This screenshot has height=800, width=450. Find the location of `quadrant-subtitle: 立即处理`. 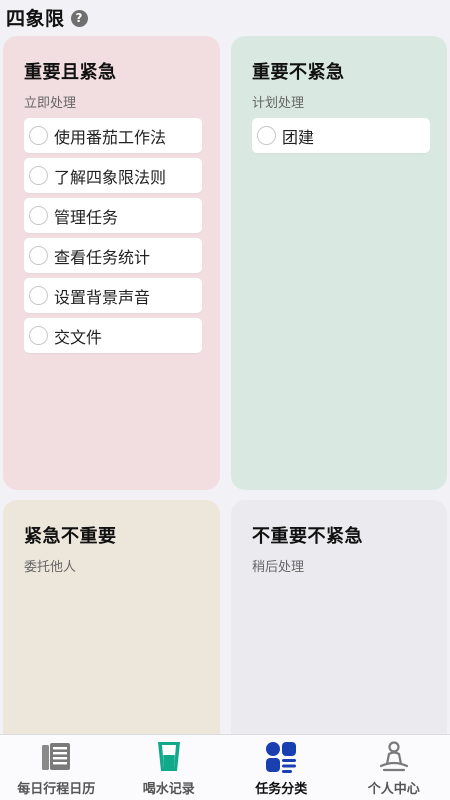

quadrant-subtitle: 立即处理 is located at coordinates (50, 103).